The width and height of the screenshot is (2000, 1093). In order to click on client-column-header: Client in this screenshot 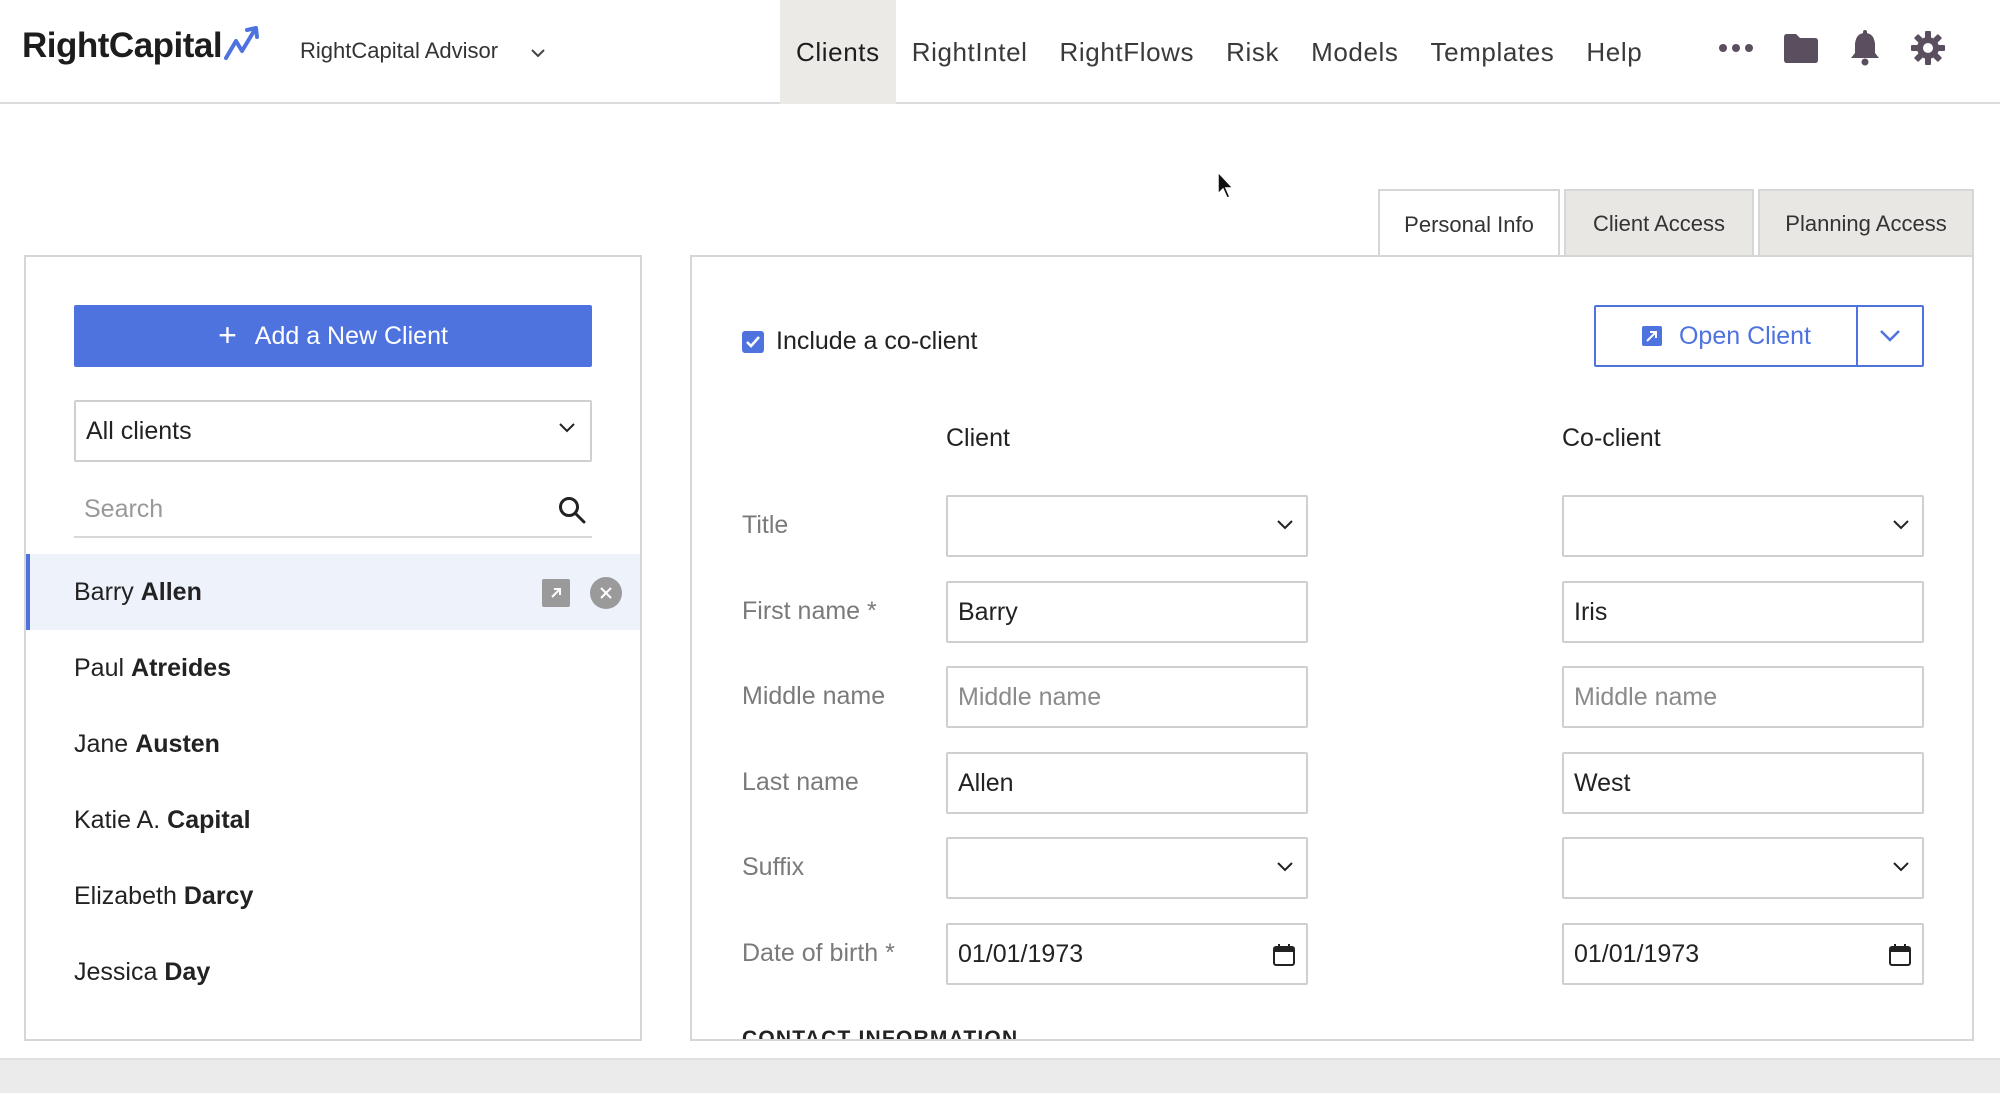, I will do `click(978, 438)`.